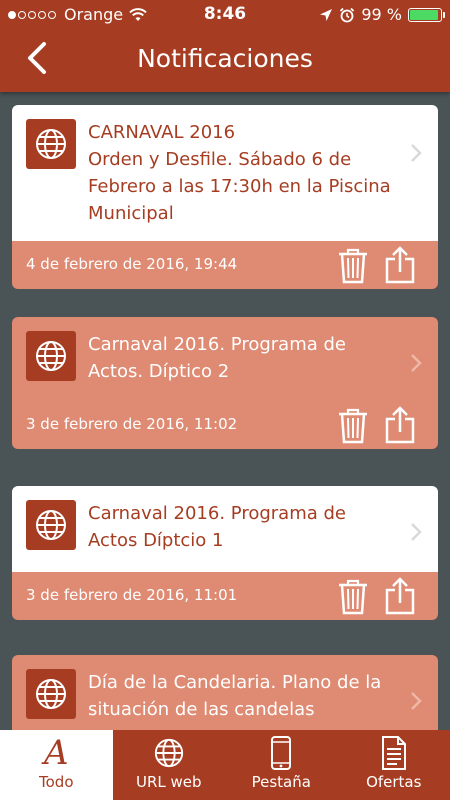 Image resolution: width=450 pixels, height=800 pixels. I want to click on notification-date: 3 de febrero de 2016, 11:02, so click(132, 424).